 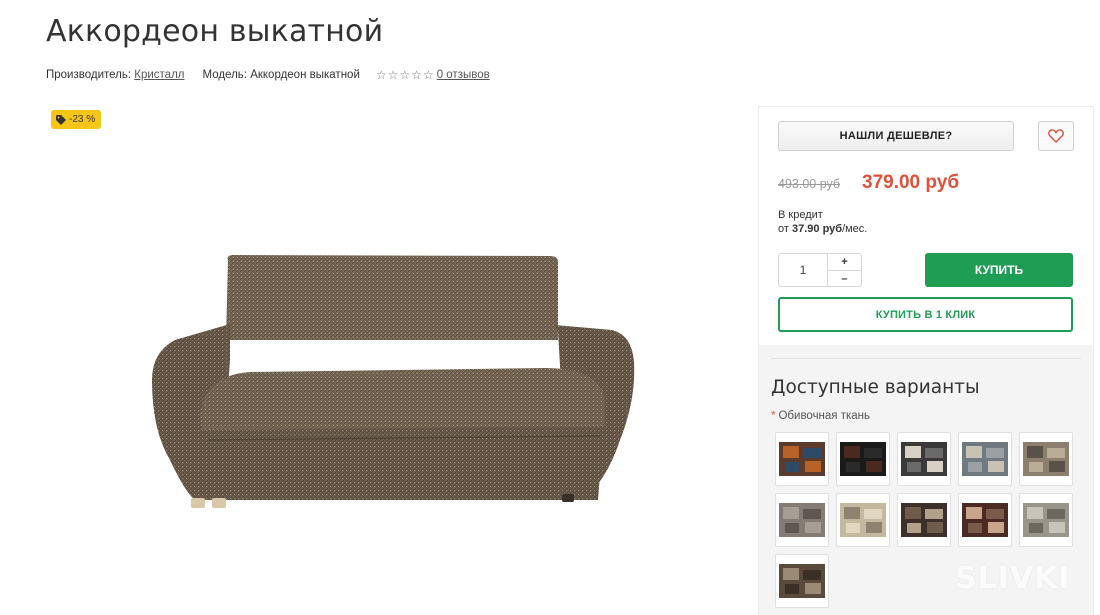 I want to click on credit-info: В кредит от 37.90 руб/мес., so click(x=822, y=222).